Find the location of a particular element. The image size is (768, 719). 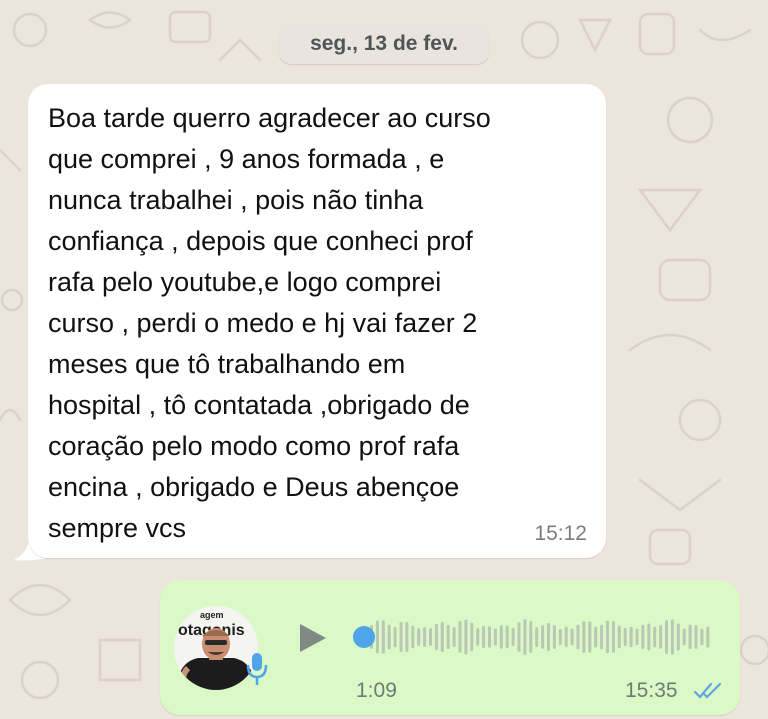

message-timestamp: 15:35 is located at coordinates (651, 690).